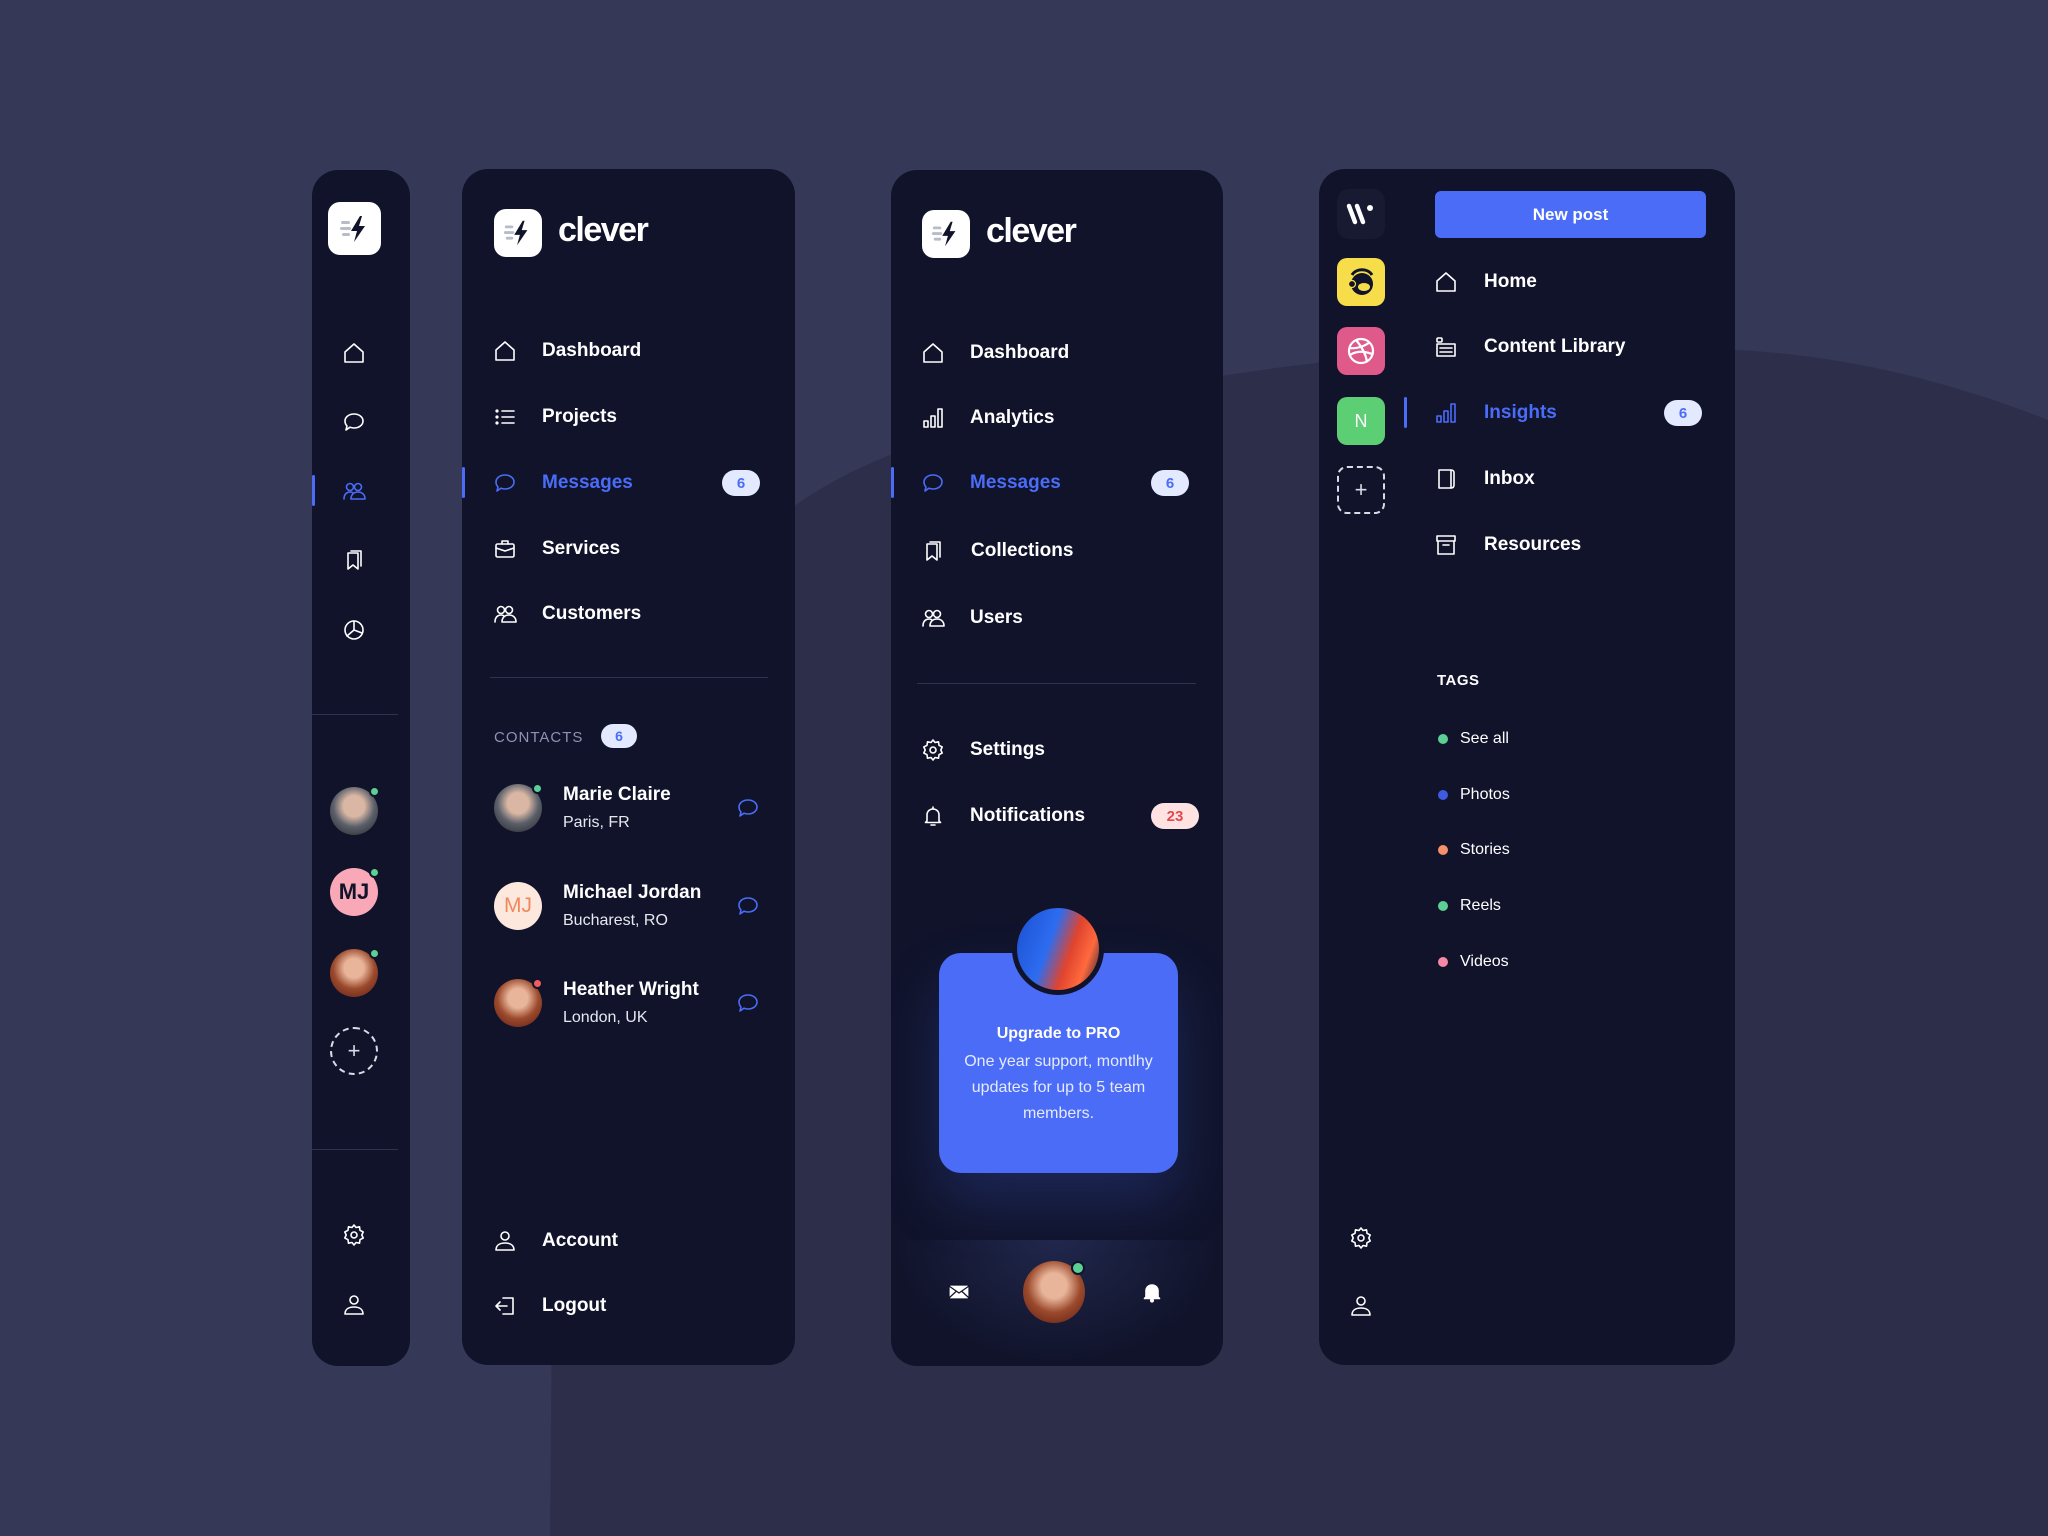  What do you see at coordinates (1022, 550) in the screenshot?
I see `nav-label: Collections` at bounding box center [1022, 550].